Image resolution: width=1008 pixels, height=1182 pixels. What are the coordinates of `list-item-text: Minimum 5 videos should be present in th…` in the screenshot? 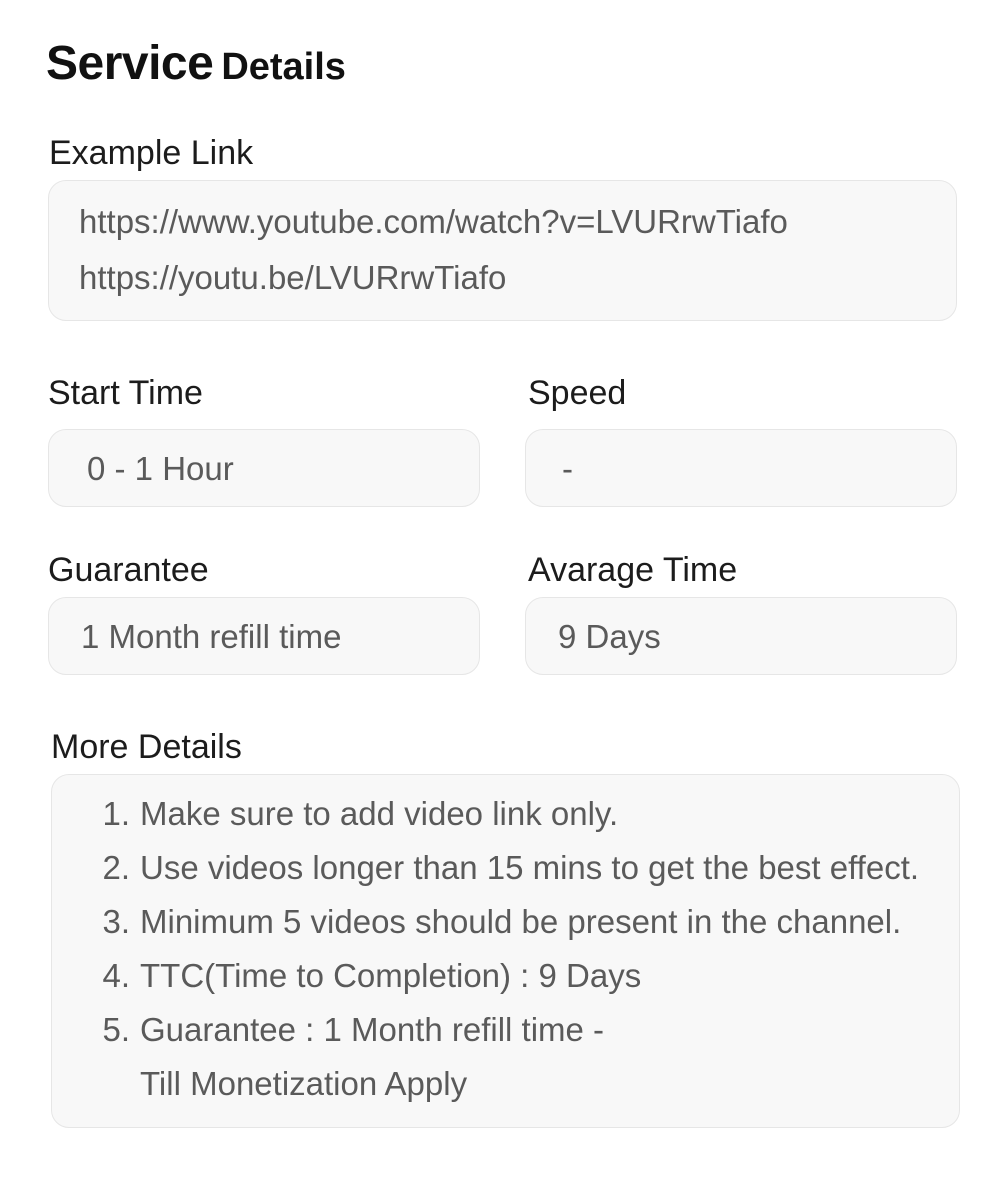 It's located at (521, 921).